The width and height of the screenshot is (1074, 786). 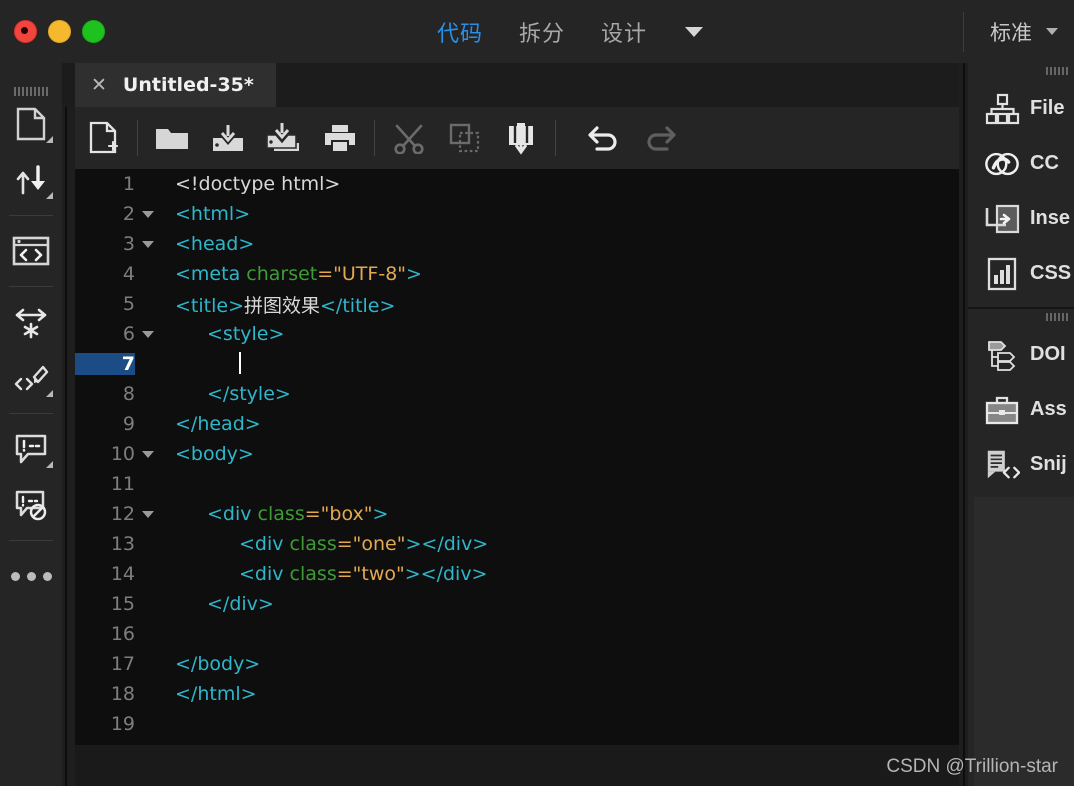 I want to click on rail-item-apply-comment, so click(x=31, y=449).